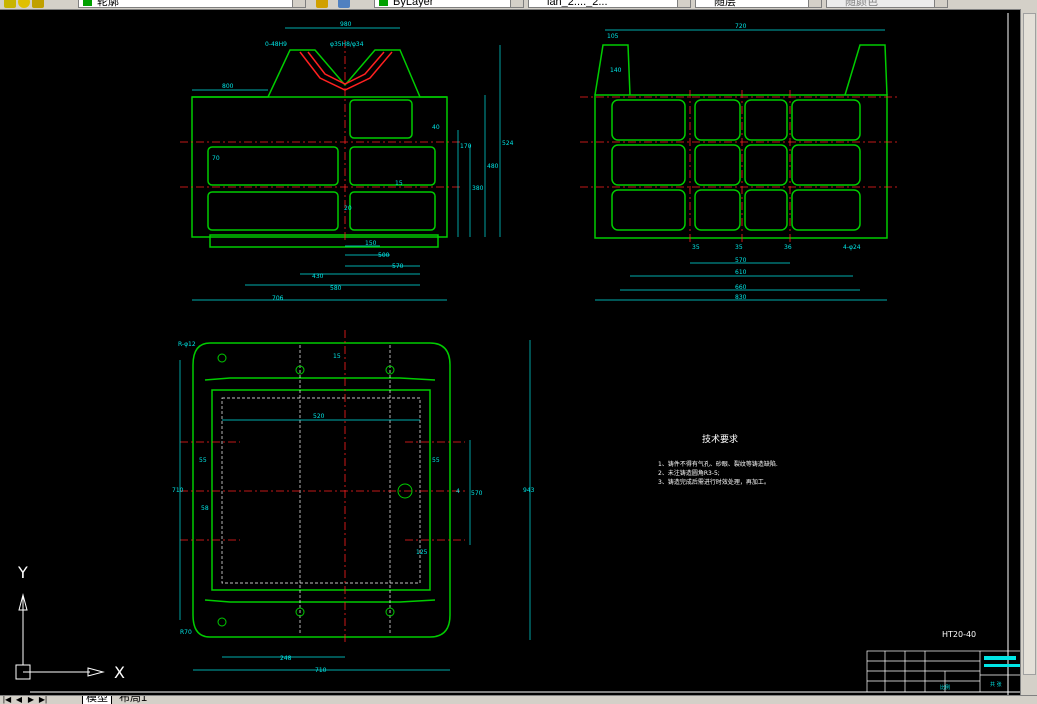 This screenshot has height=704, width=1037. I want to click on material-label: HT20-40, so click(959, 634).